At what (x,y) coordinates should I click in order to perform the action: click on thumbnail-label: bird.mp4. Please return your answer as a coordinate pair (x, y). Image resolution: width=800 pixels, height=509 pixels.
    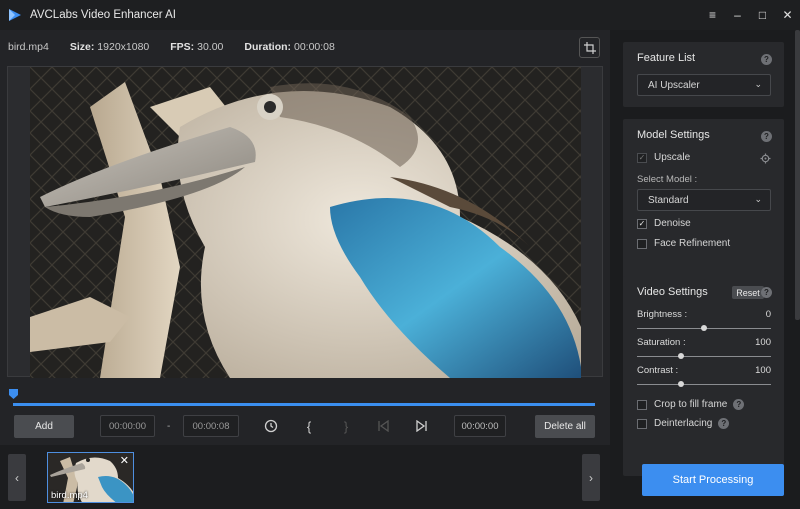
    Looking at the image, I should click on (69, 495).